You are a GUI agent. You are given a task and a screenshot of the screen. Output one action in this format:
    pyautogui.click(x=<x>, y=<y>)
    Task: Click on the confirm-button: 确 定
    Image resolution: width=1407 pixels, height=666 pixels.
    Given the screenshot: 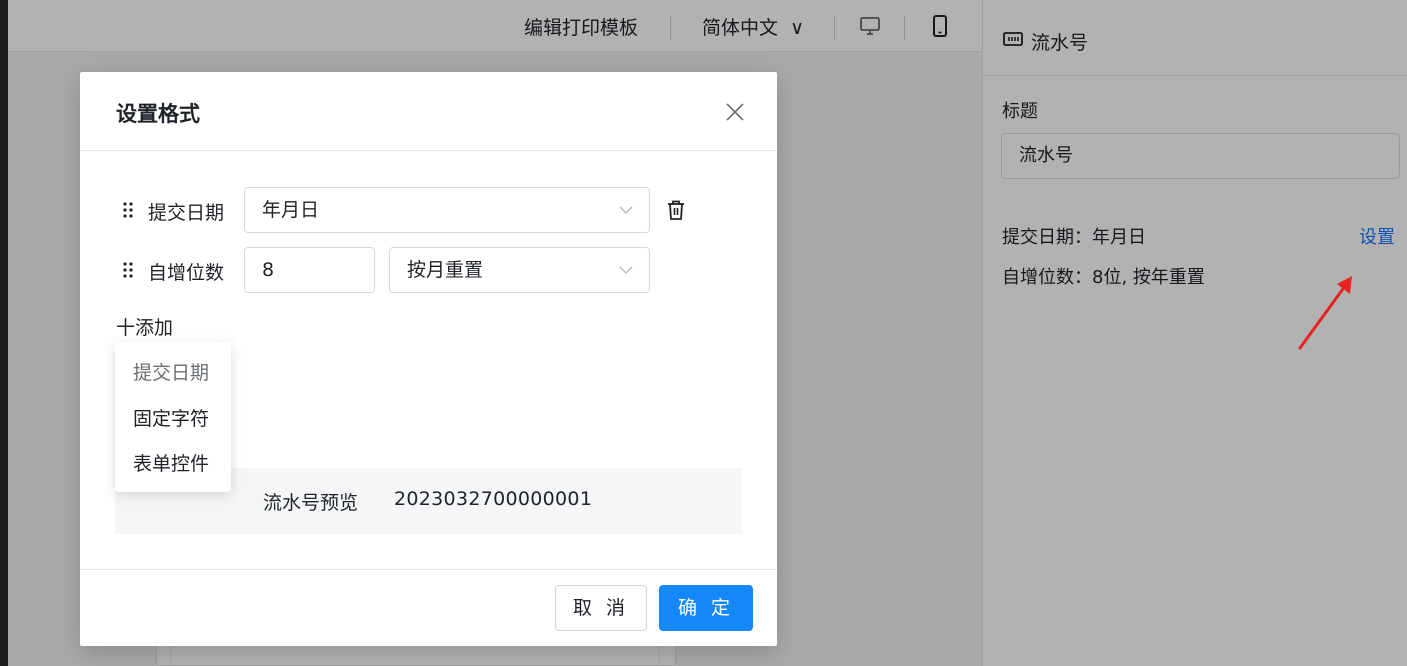 What is the action you would take?
    pyautogui.click(x=706, y=608)
    